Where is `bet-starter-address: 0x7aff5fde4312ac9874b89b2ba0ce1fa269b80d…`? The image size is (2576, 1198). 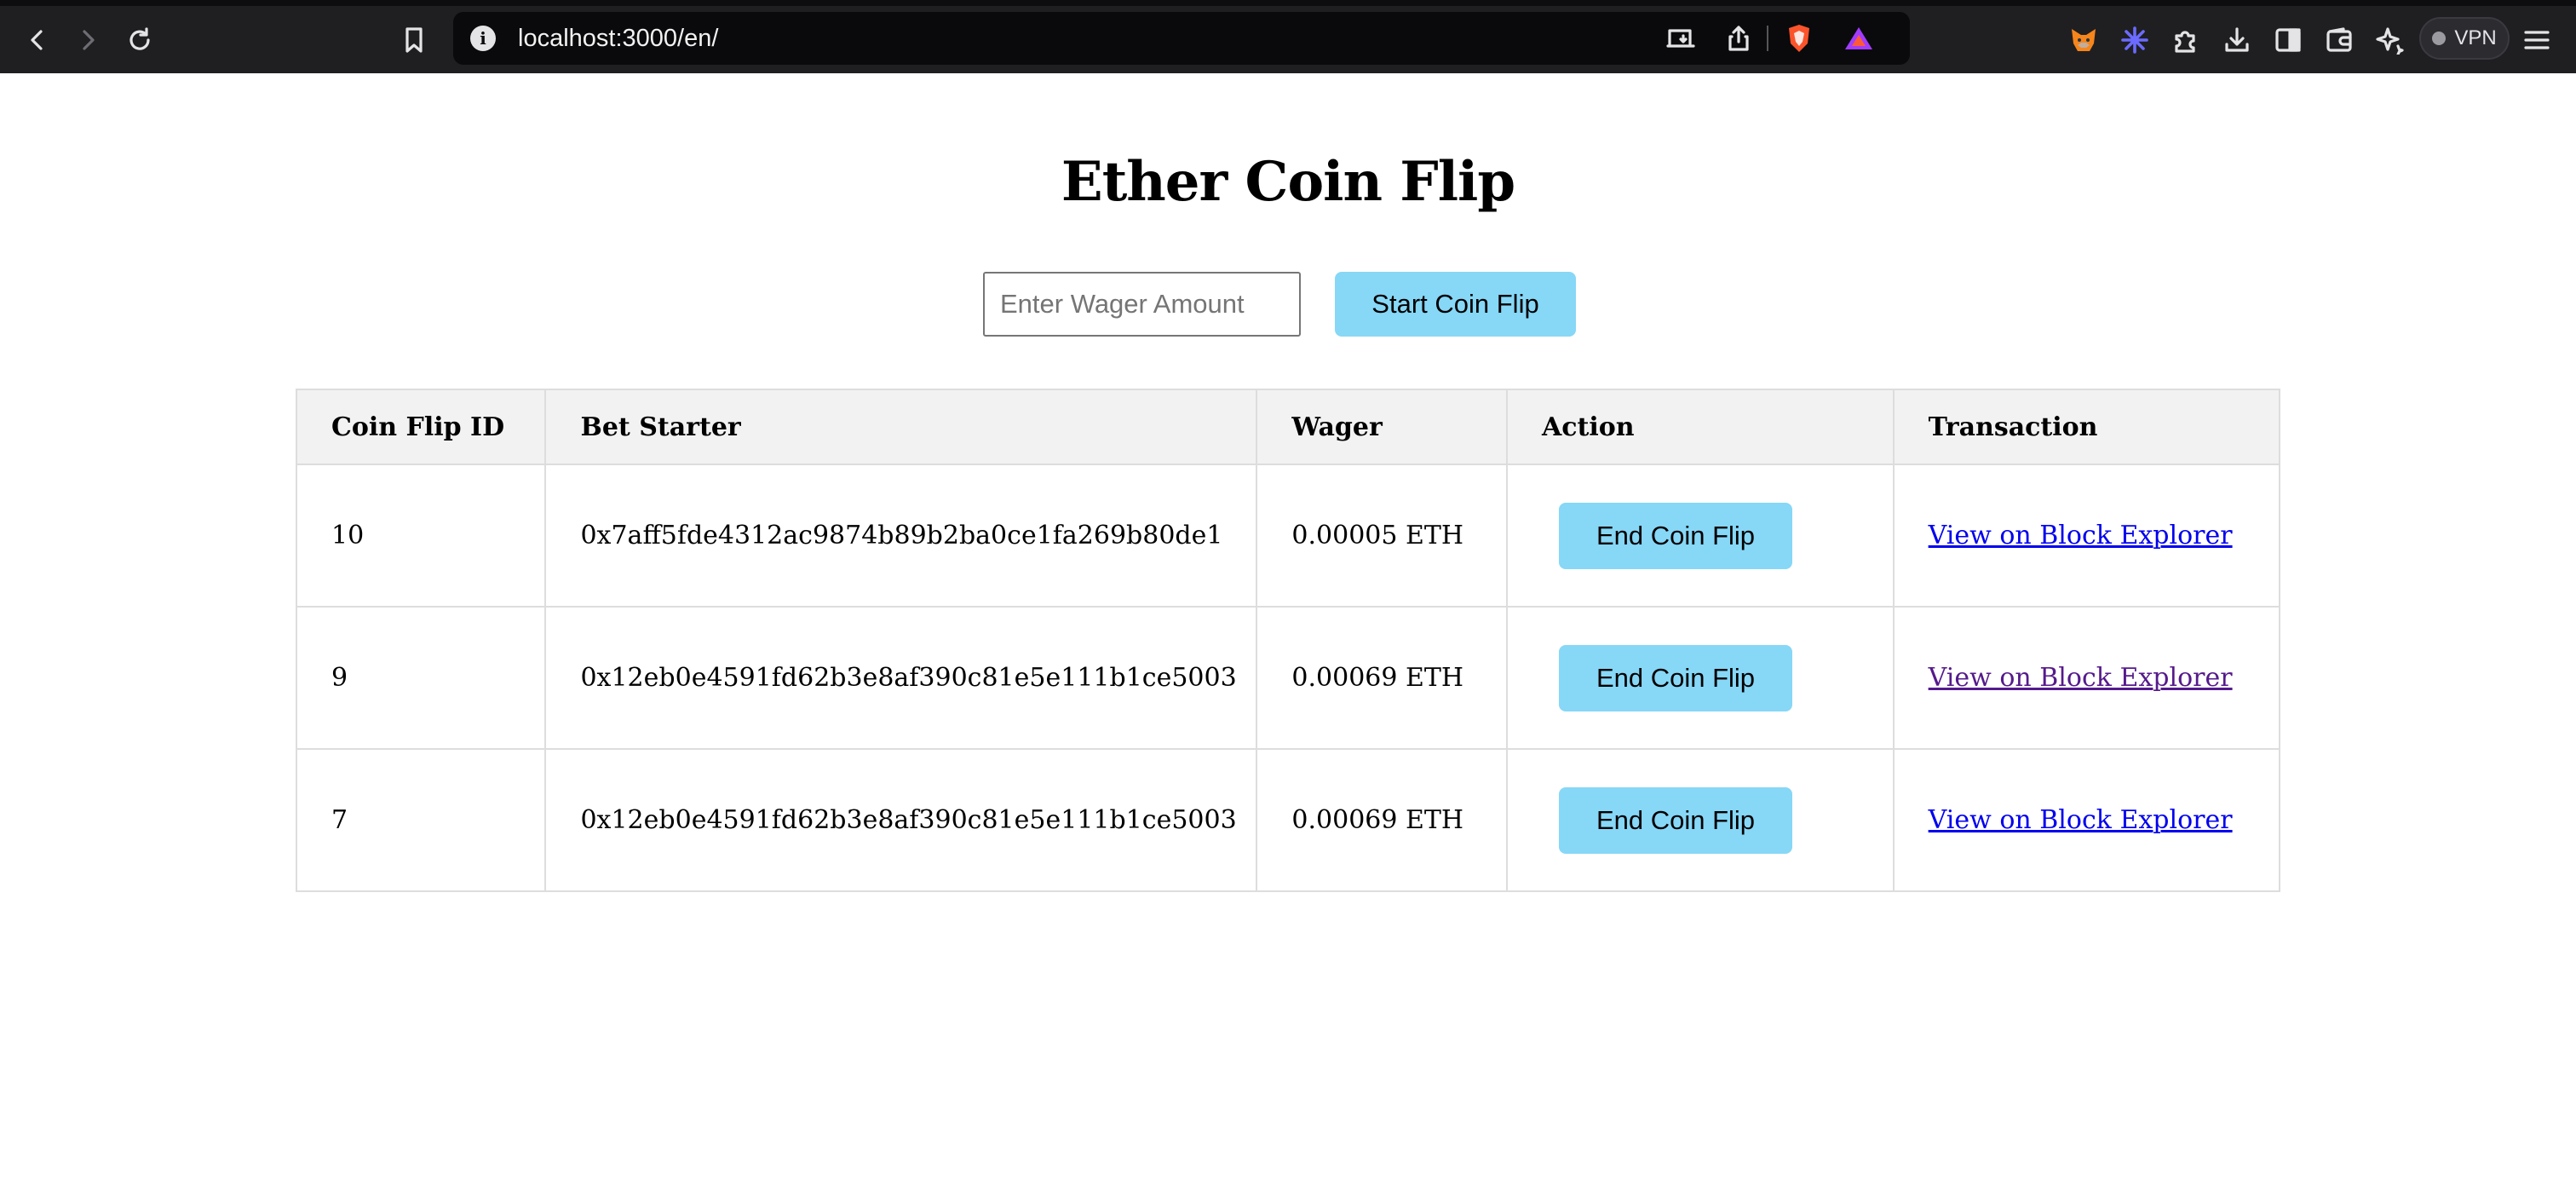 bet-starter-address: 0x7aff5fde4312ac9874b89b2ba0ce1fa269b80d… is located at coordinates (901, 536).